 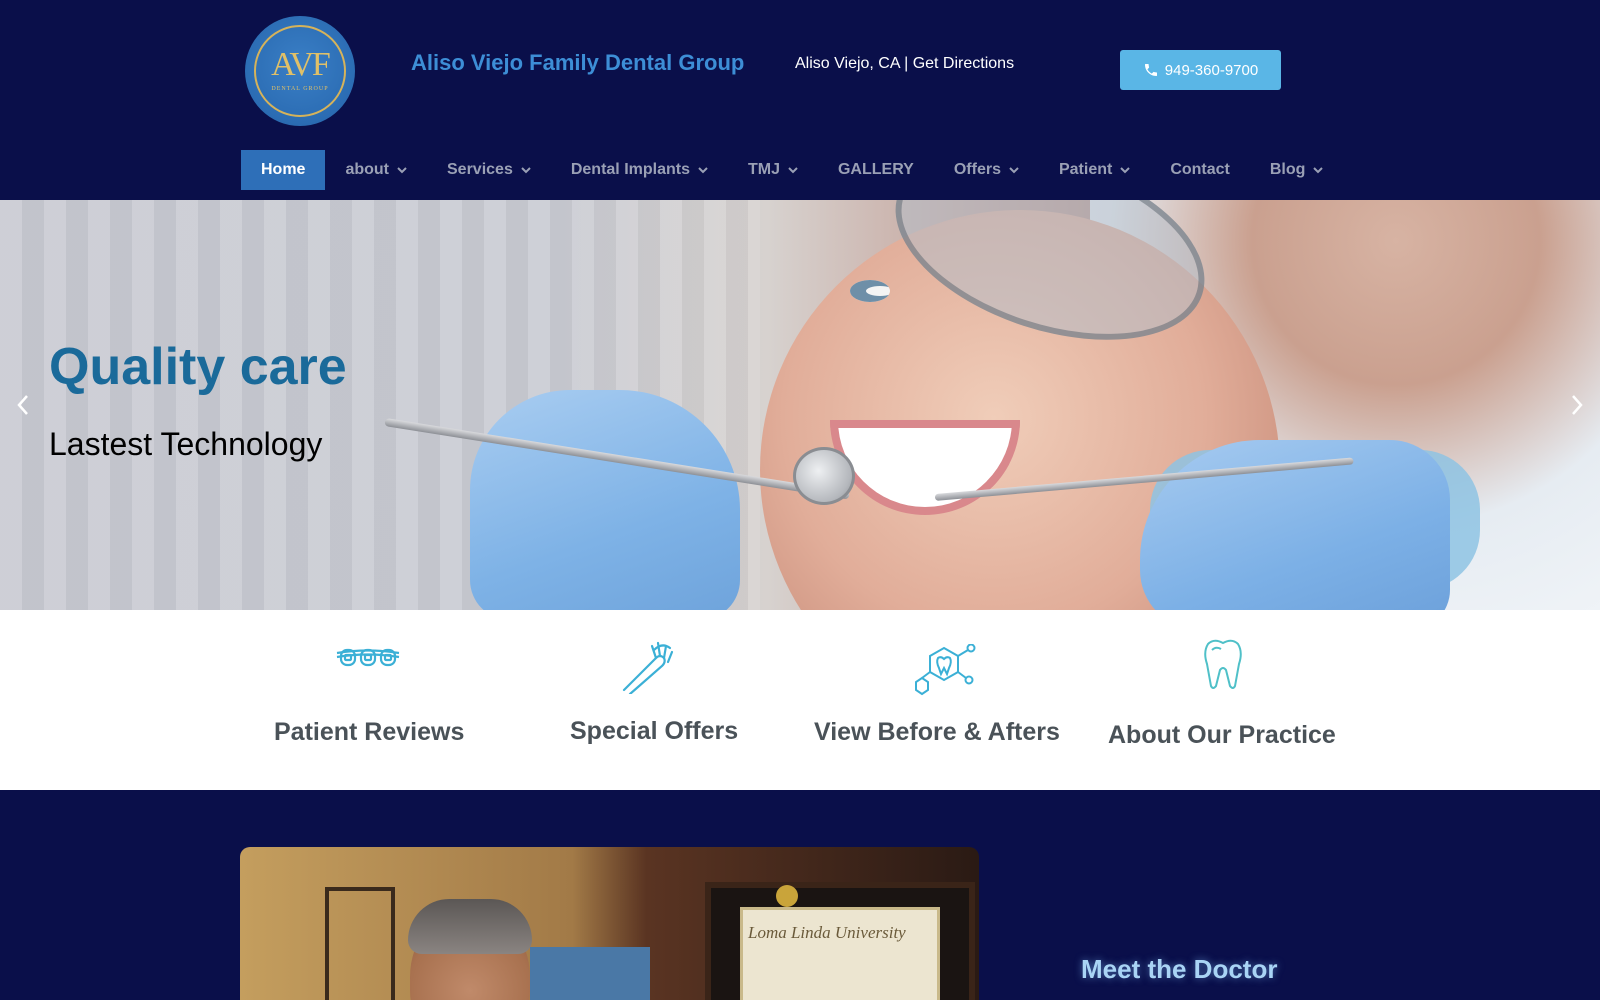 I want to click on chevron-left-icon, so click(x=22, y=405).